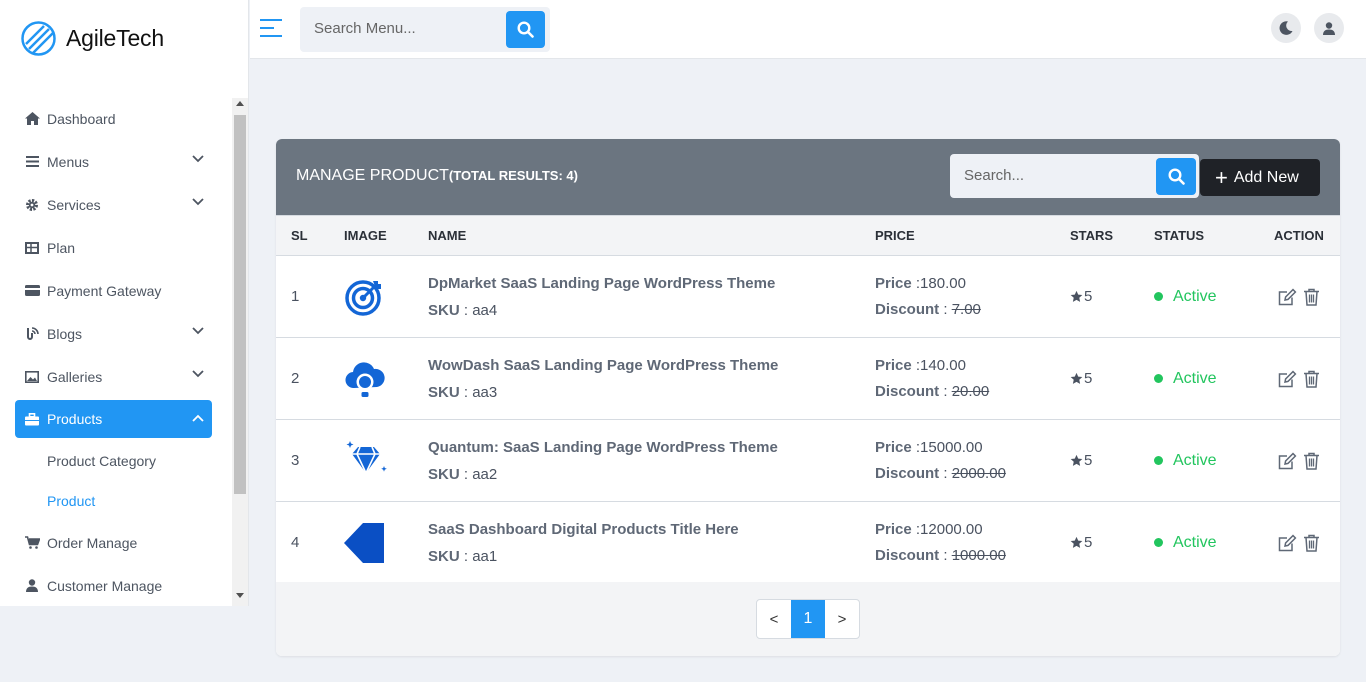 The width and height of the screenshot is (1366, 682). What do you see at coordinates (38, 38) in the screenshot?
I see `agiletech-logo-icon` at bounding box center [38, 38].